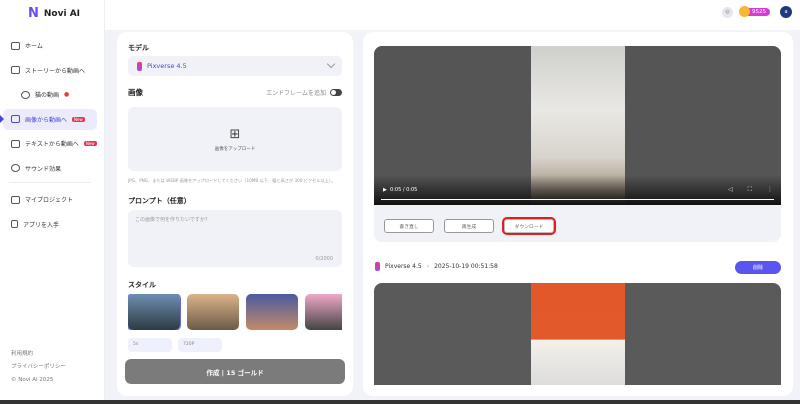 The image size is (800, 404). I want to click on prompt-label: プロンプト（任意）, so click(159, 201).